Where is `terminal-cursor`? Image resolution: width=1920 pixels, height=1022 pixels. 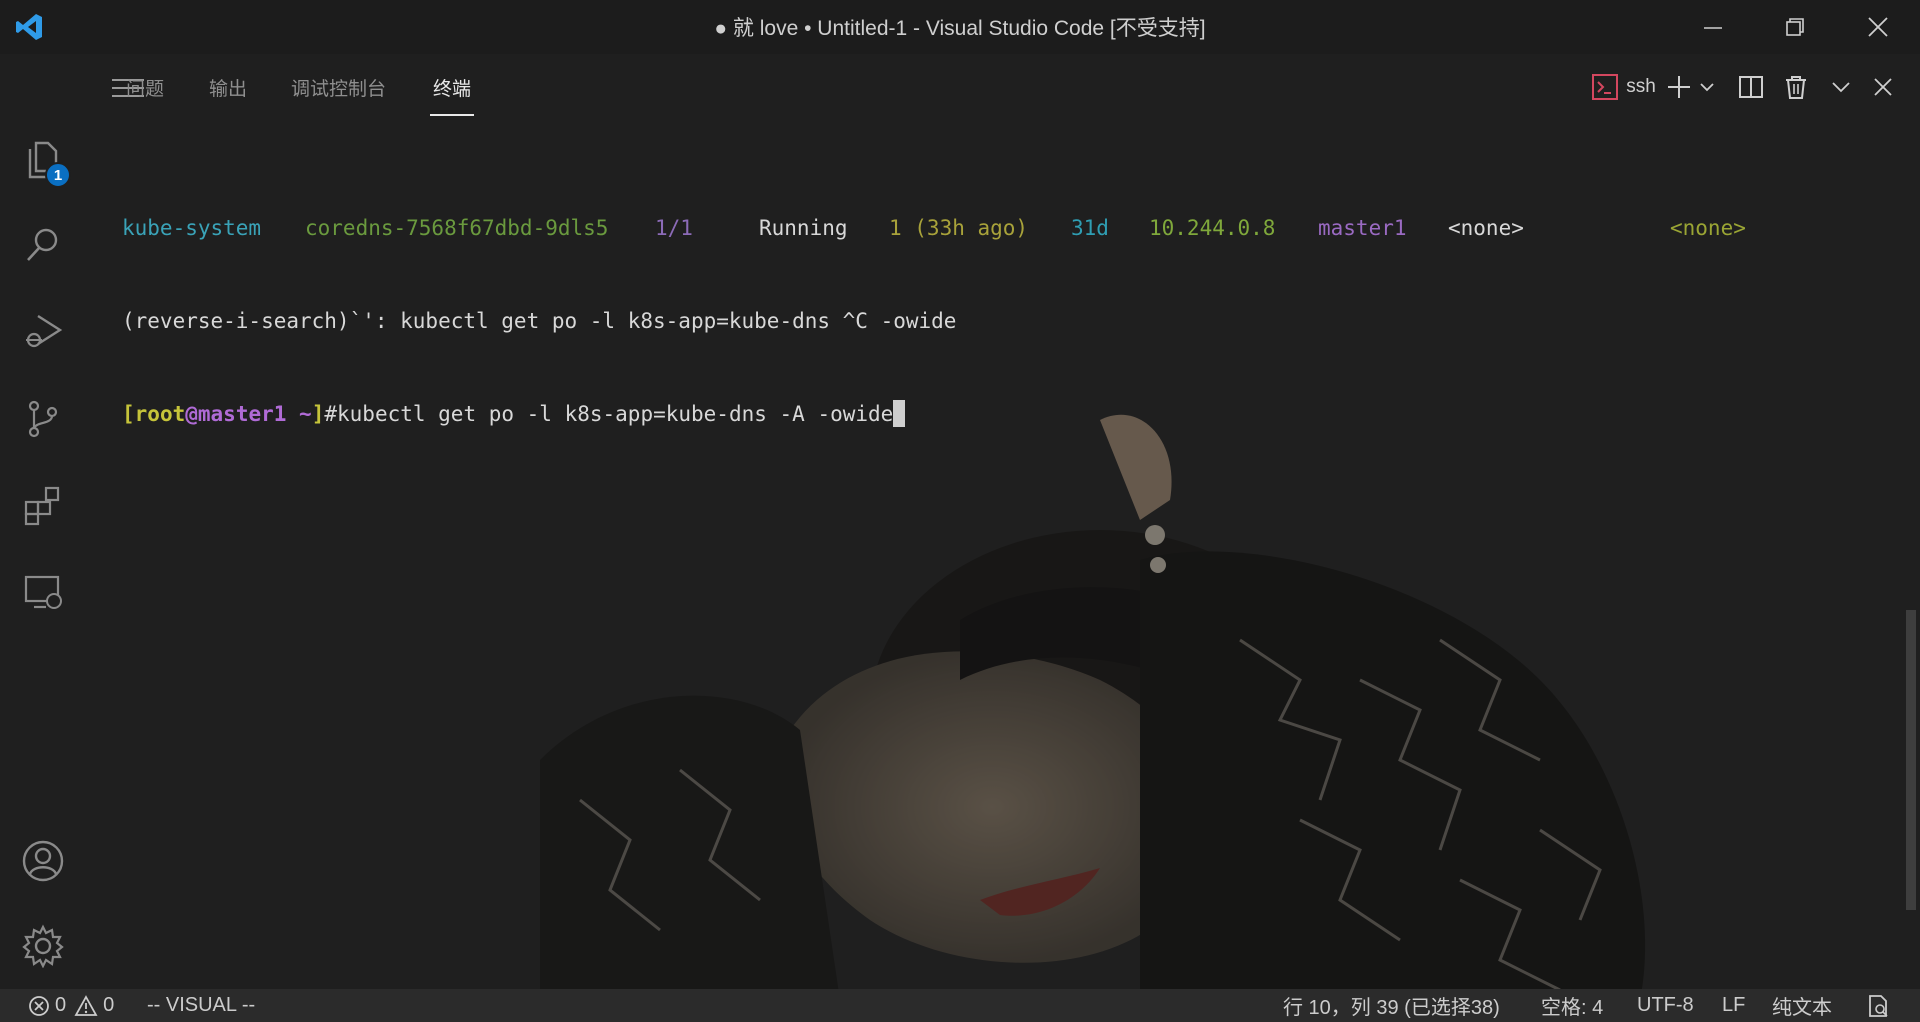 terminal-cursor is located at coordinates (899, 413).